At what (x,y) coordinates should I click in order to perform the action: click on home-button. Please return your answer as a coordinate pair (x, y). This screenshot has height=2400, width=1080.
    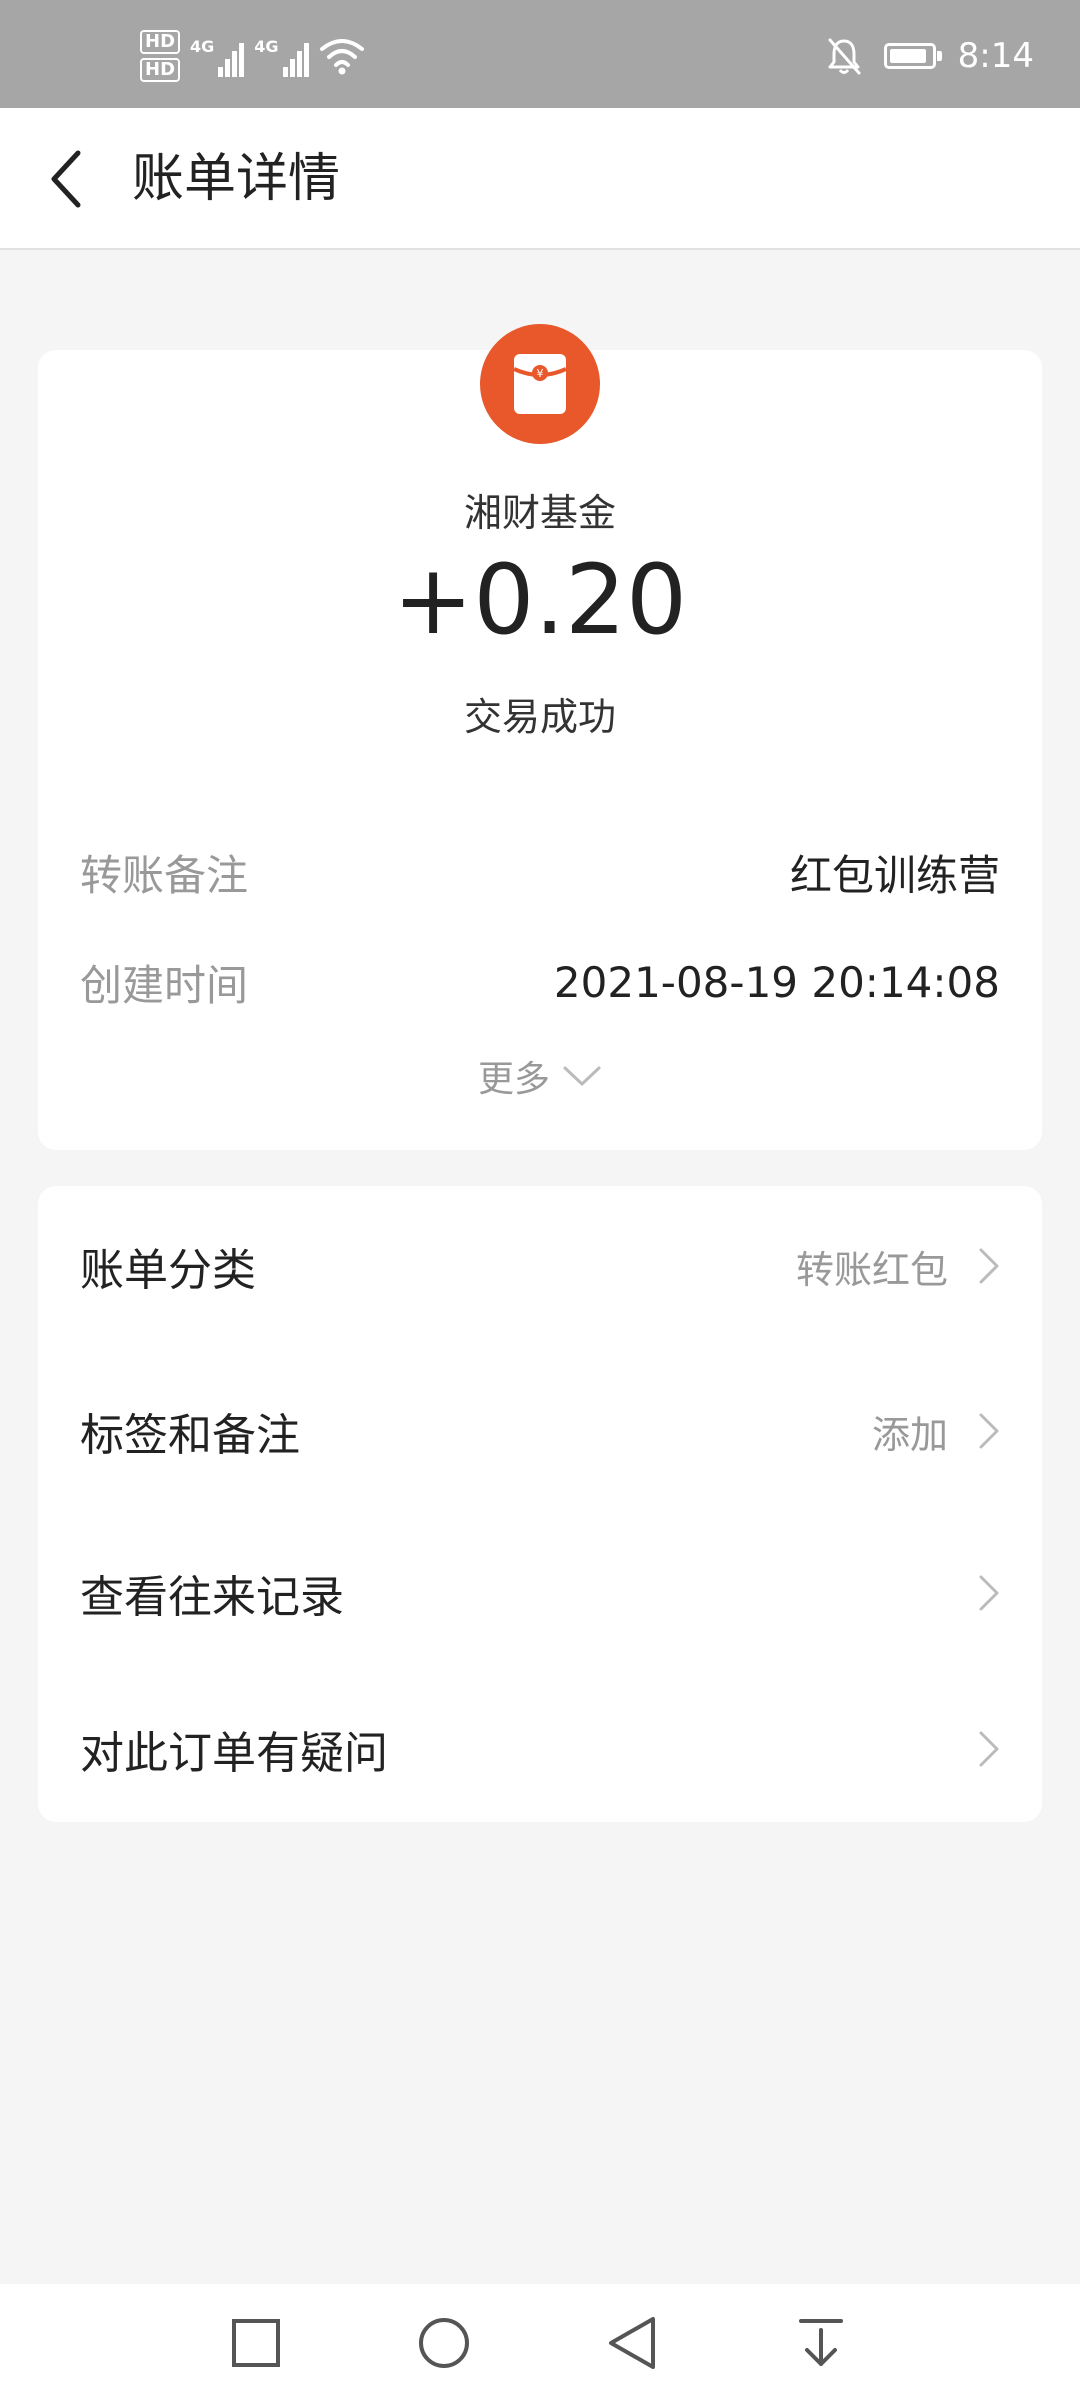
    Looking at the image, I should click on (444, 2343).